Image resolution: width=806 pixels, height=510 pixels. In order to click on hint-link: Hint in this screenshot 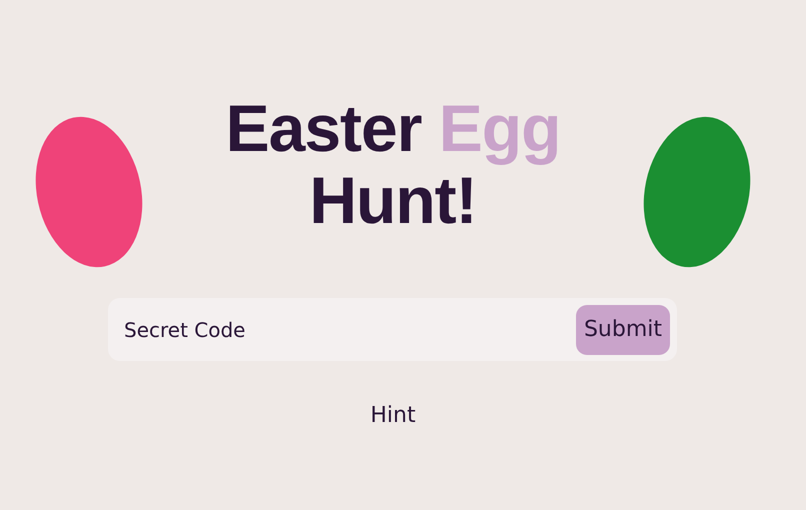, I will do `click(393, 415)`.